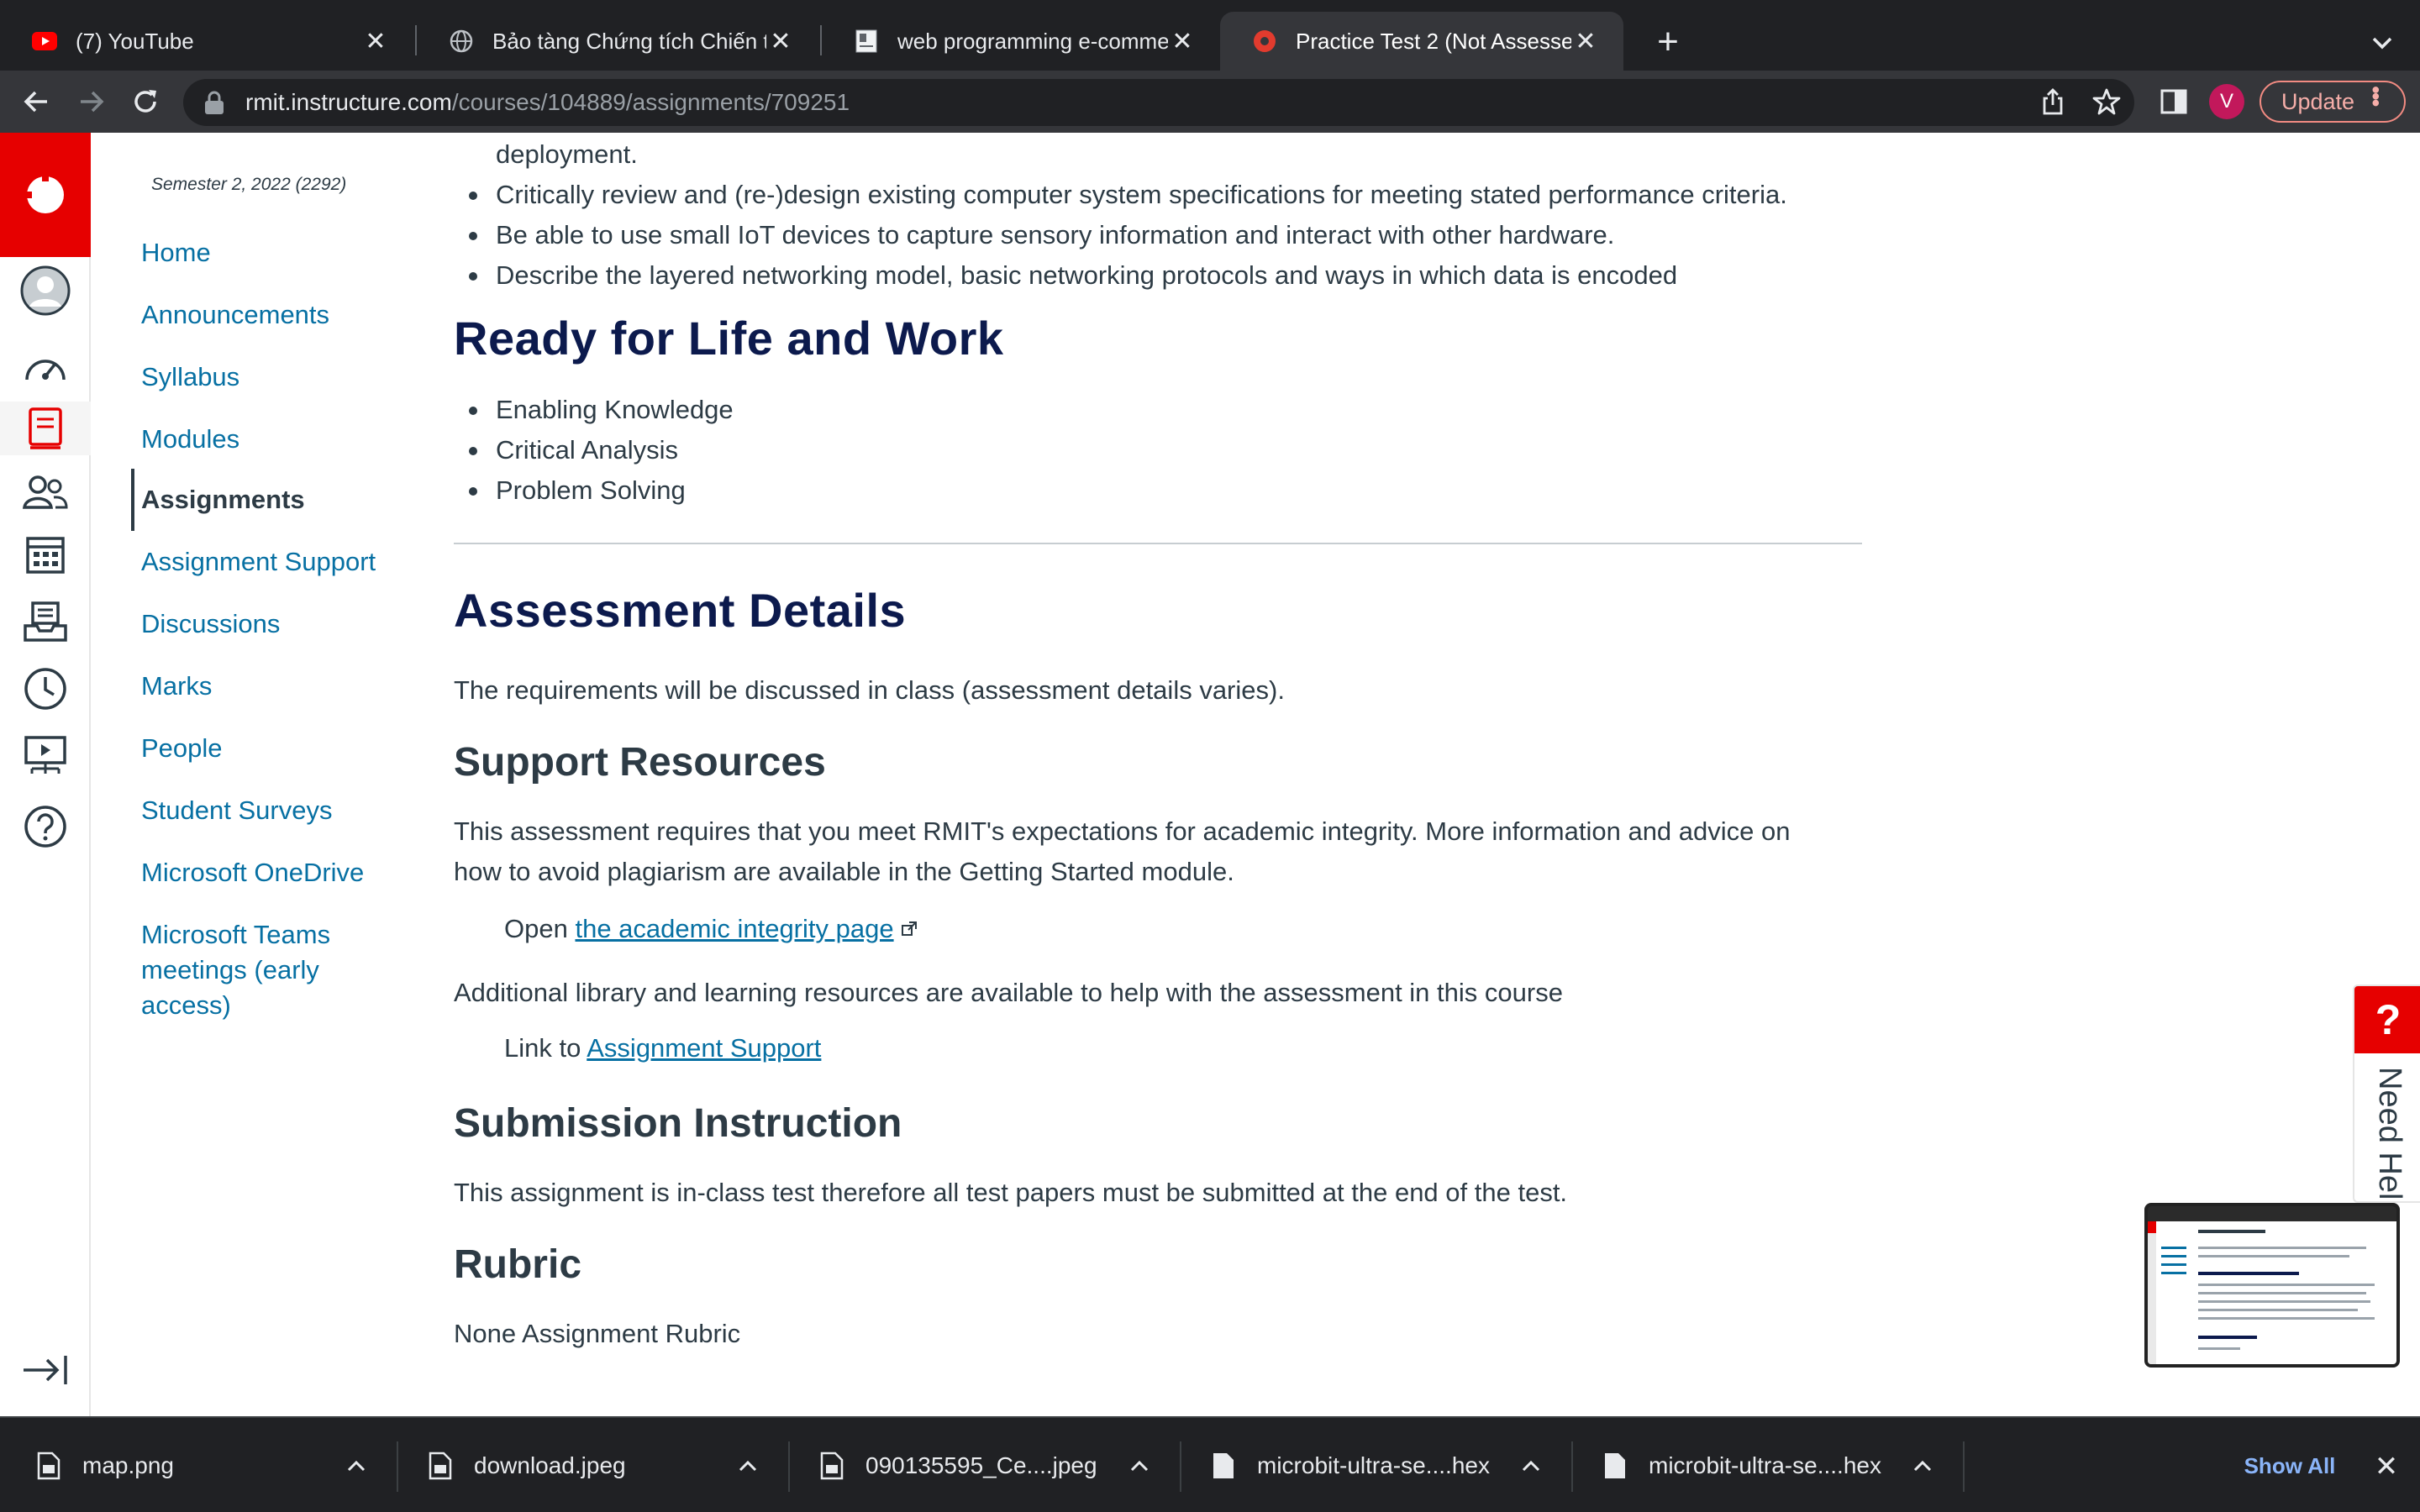 Image resolution: width=2420 pixels, height=1512 pixels. I want to click on studio-nav, so click(45, 756).